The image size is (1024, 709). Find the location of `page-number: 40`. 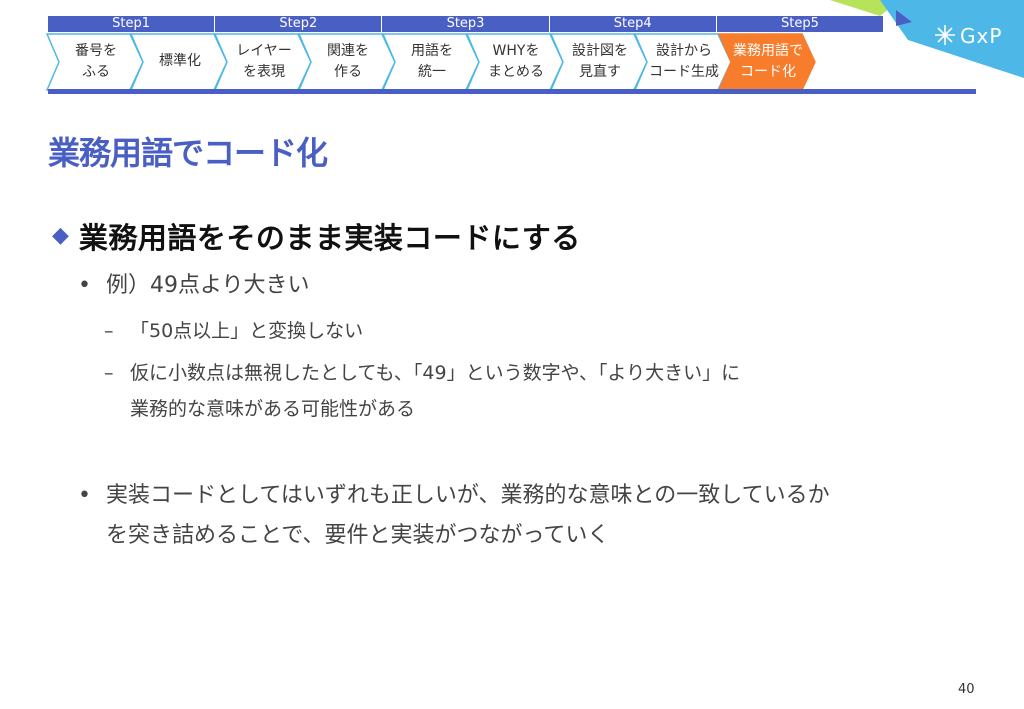

page-number: 40 is located at coordinates (966, 689).